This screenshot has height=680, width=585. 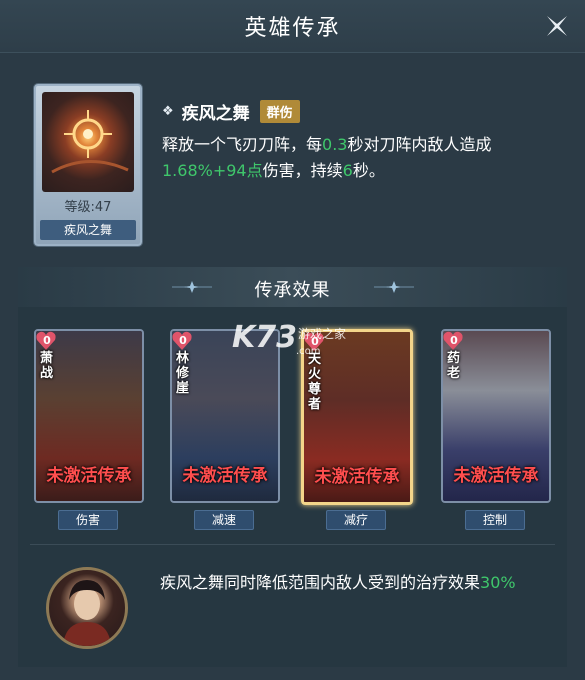 What do you see at coordinates (498, 582) in the screenshot?
I see `bonus-value: 30%` at bounding box center [498, 582].